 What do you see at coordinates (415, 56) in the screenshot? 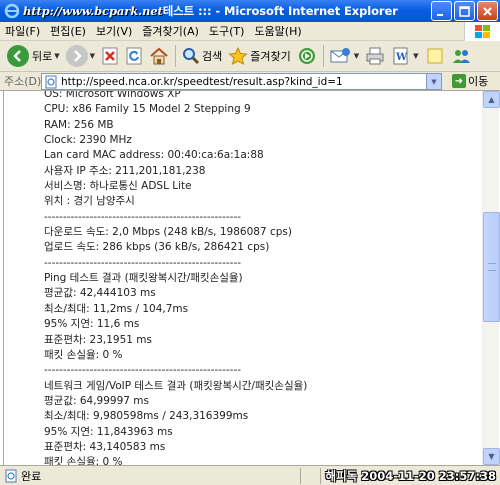
I see `edit-dropdown-icon: ▼` at bounding box center [415, 56].